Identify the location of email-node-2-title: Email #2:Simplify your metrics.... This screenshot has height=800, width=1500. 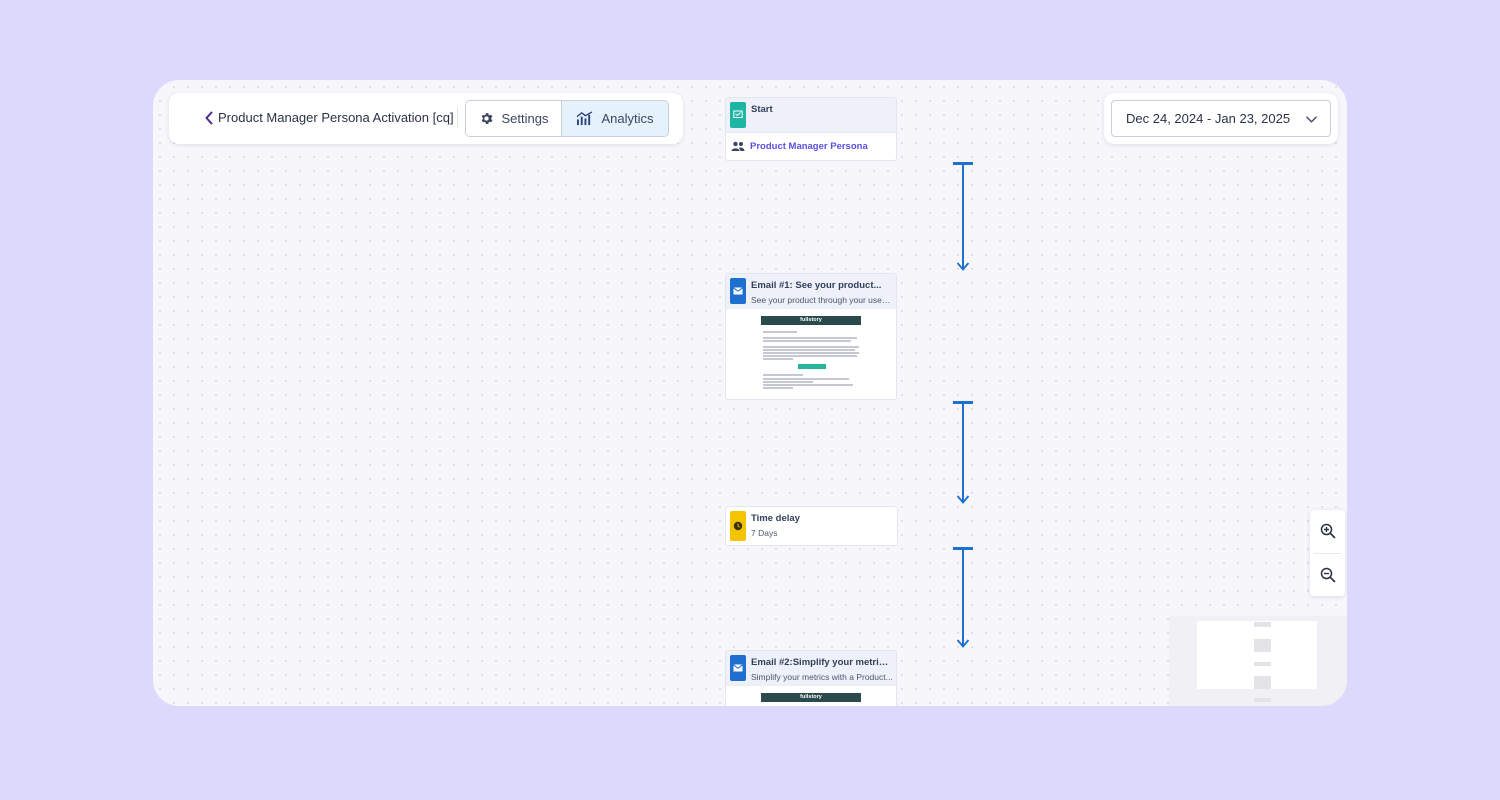
(822, 662).